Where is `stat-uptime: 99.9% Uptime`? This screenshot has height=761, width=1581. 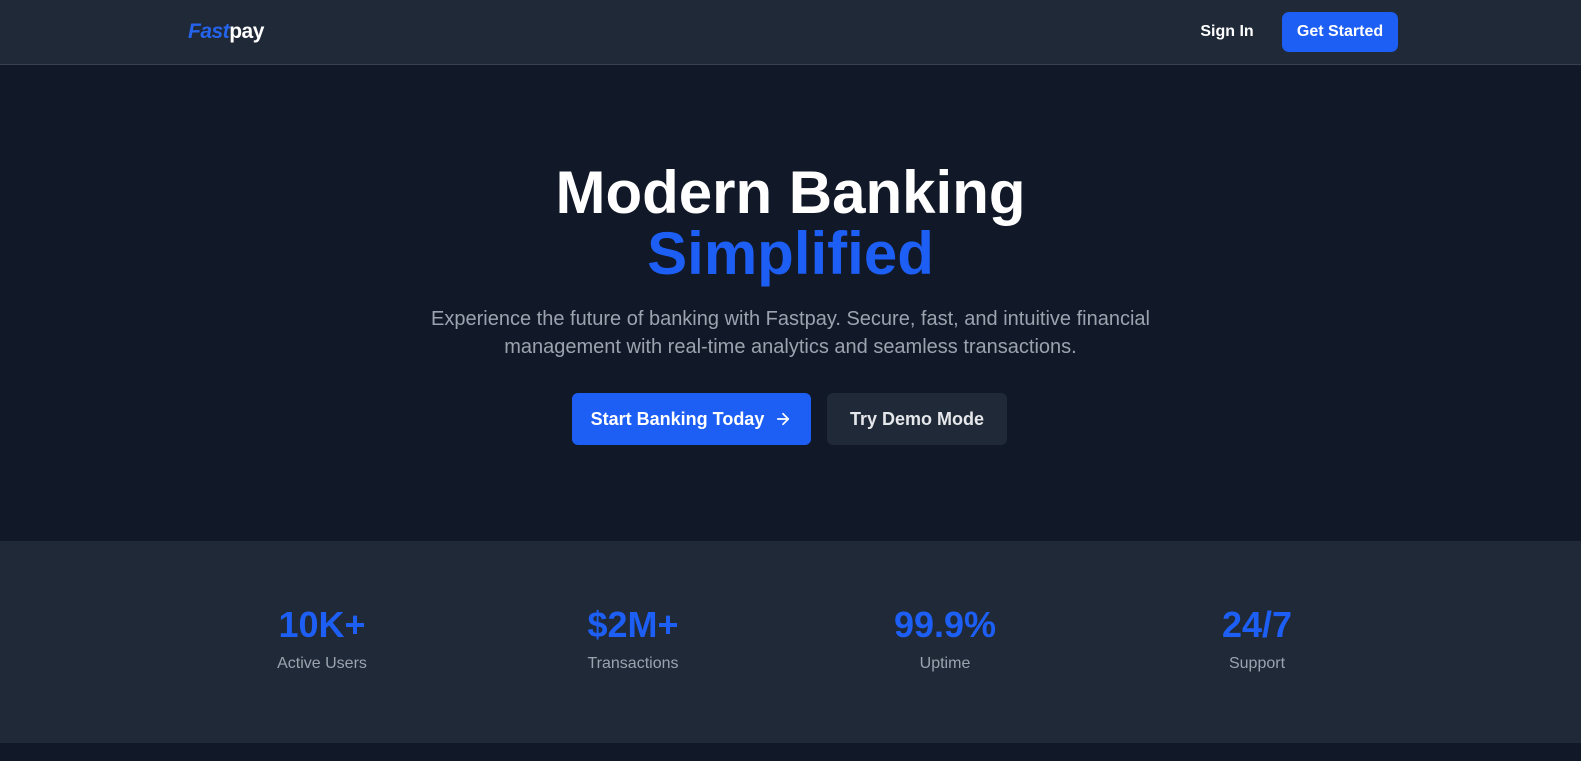
stat-uptime: 99.9% Uptime is located at coordinates (945, 640).